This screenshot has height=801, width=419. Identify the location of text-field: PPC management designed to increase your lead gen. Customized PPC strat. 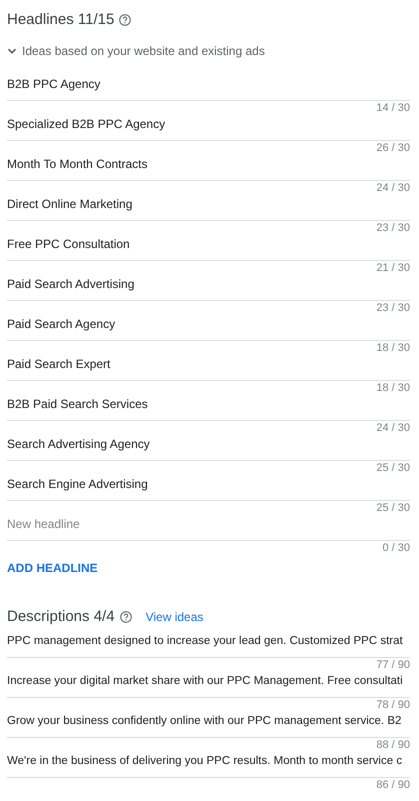
(208, 644).